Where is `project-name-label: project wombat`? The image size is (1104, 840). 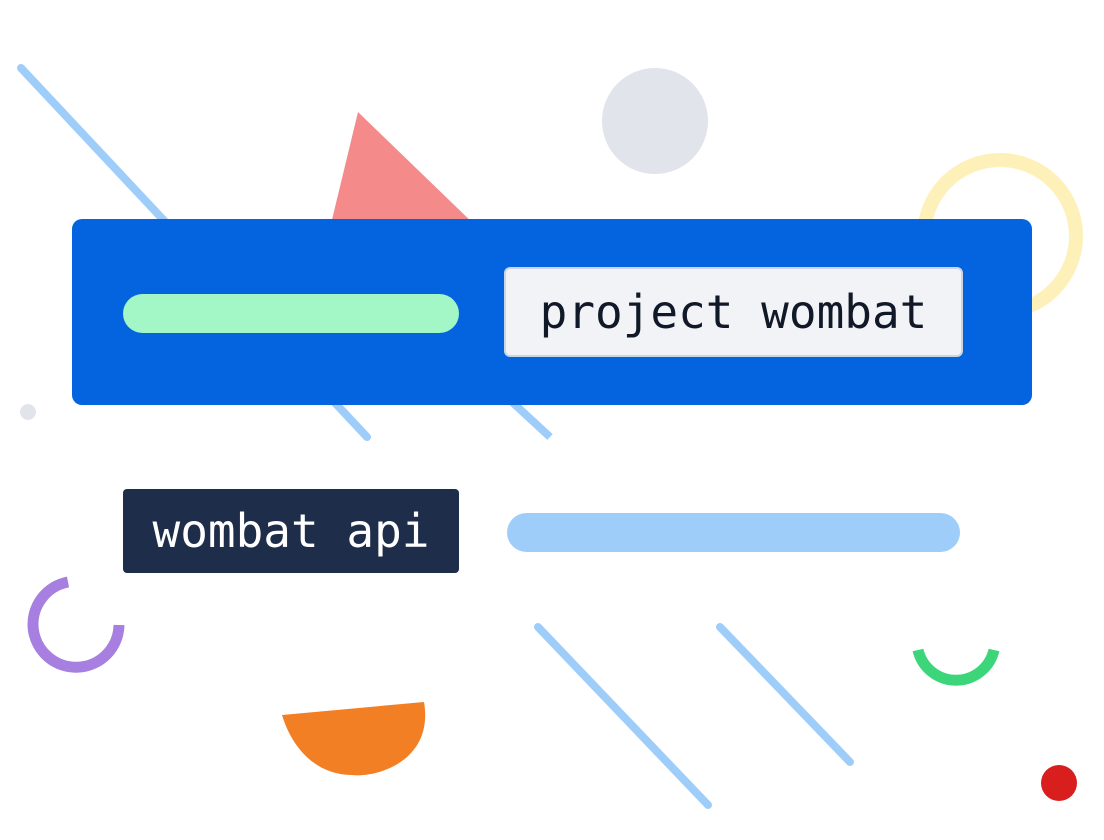
project-name-label: project wombat is located at coordinates (733, 312).